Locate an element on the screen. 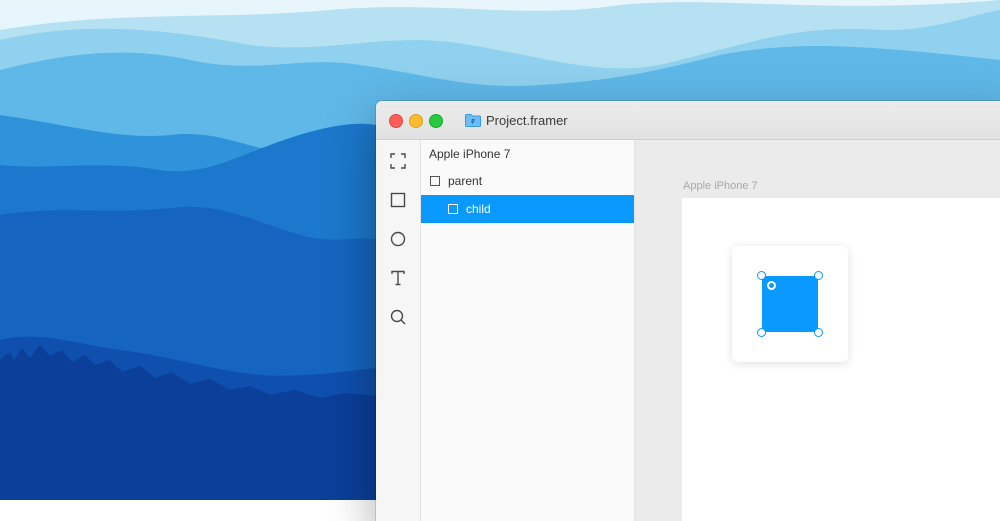  layer-label: parent is located at coordinates (465, 181).